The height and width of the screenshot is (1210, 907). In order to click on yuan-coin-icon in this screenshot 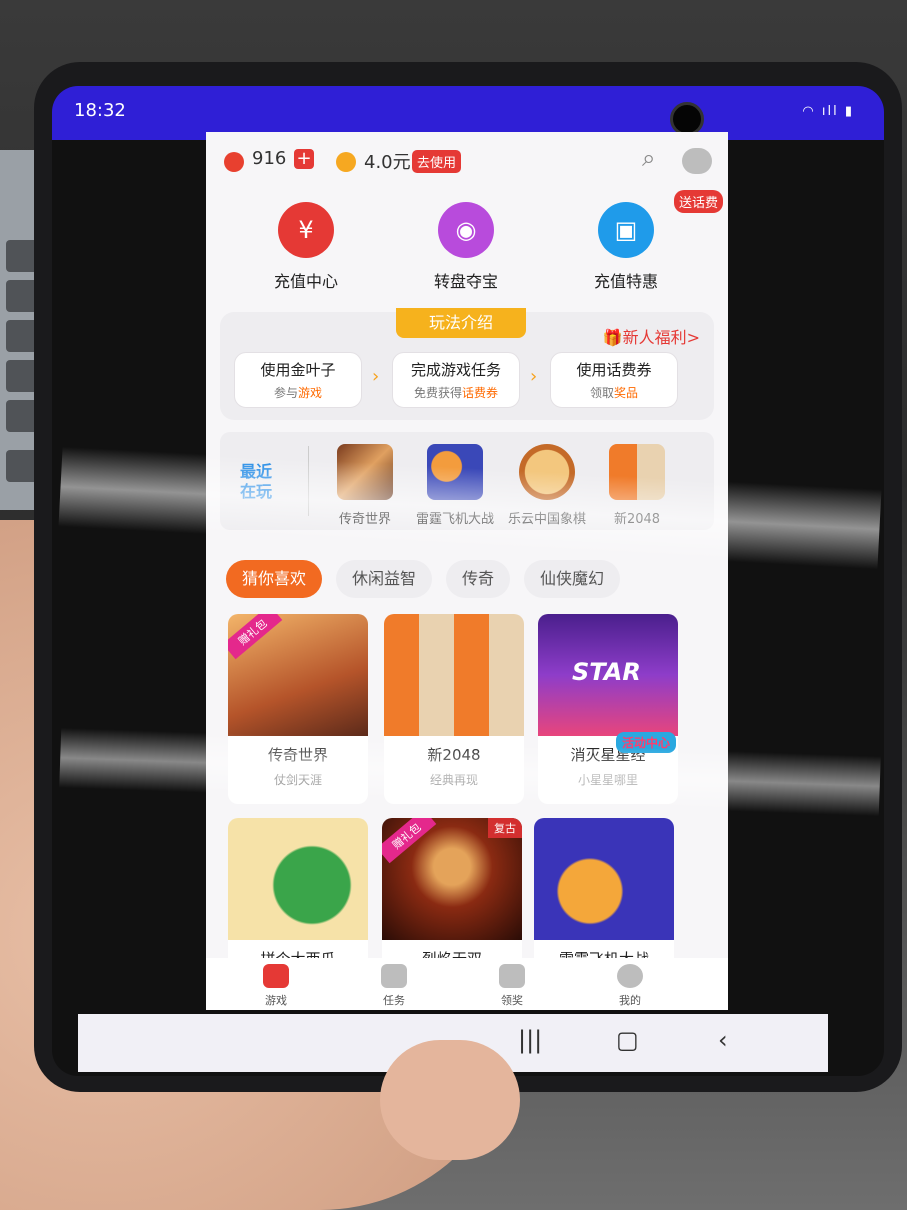, I will do `click(346, 162)`.